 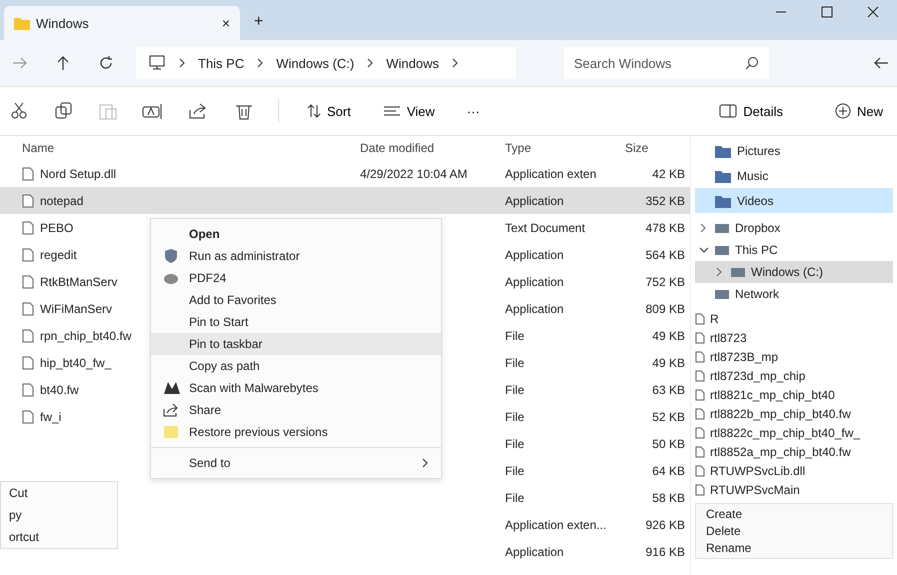 What do you see at coordinates (345, 200) in the screenshot?
I see `selected-file-row: notepad Application 352 KB` at bounding box center [345, 200].